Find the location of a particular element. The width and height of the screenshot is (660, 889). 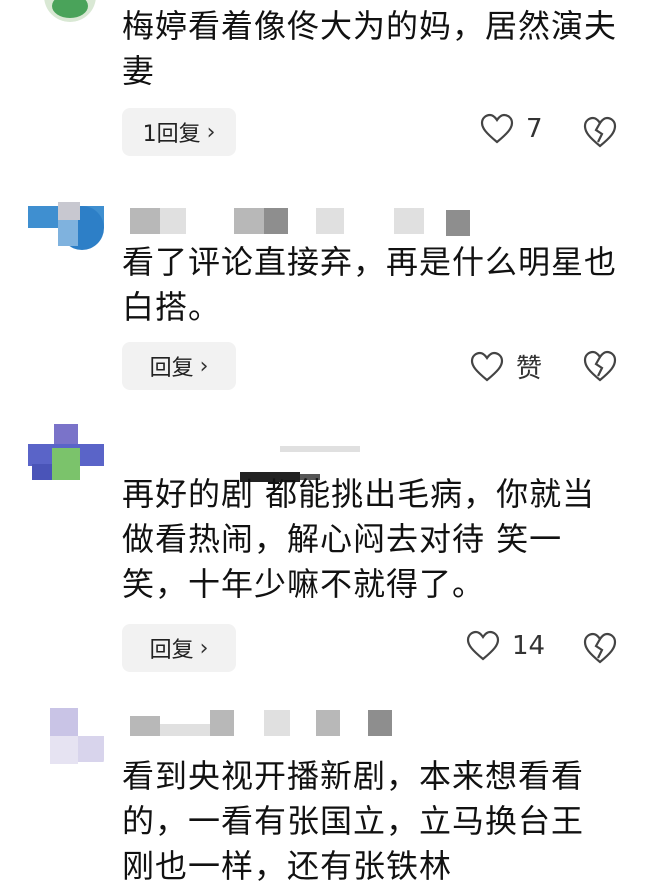

reply-button: 1回复 › is located at coordinates (179, 132).